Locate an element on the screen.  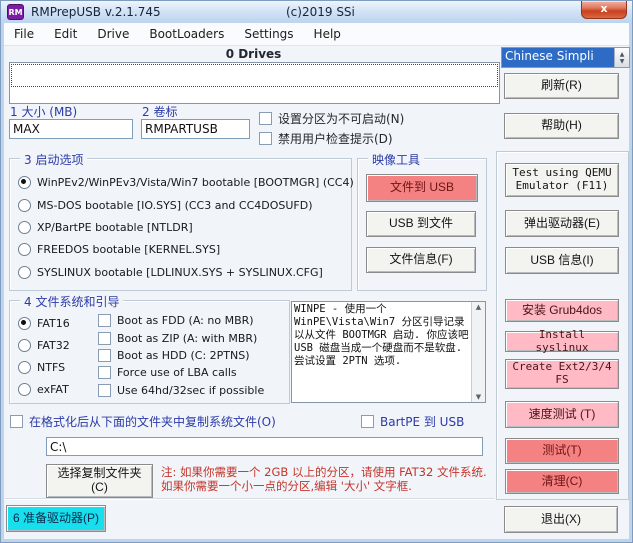
fs-option-exfat: exFAT is located at coordinates (43, 389).